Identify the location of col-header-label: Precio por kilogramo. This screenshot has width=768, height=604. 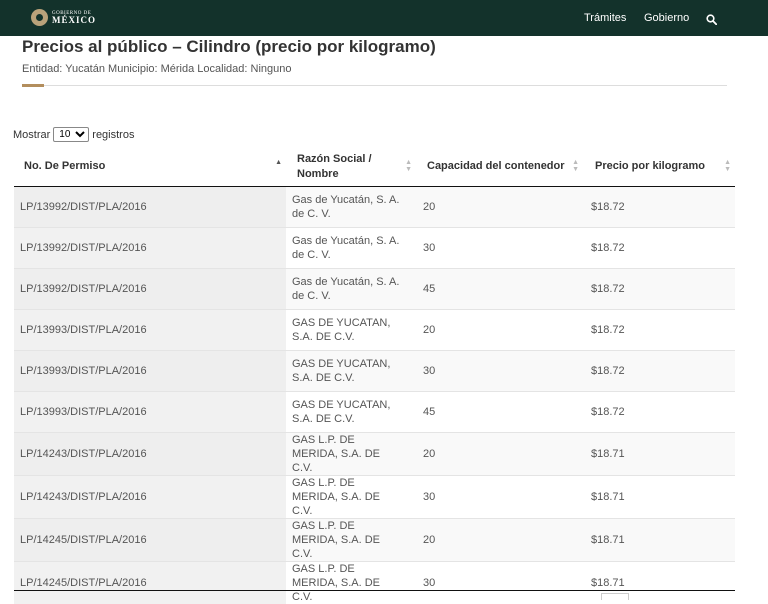
(650, 166).